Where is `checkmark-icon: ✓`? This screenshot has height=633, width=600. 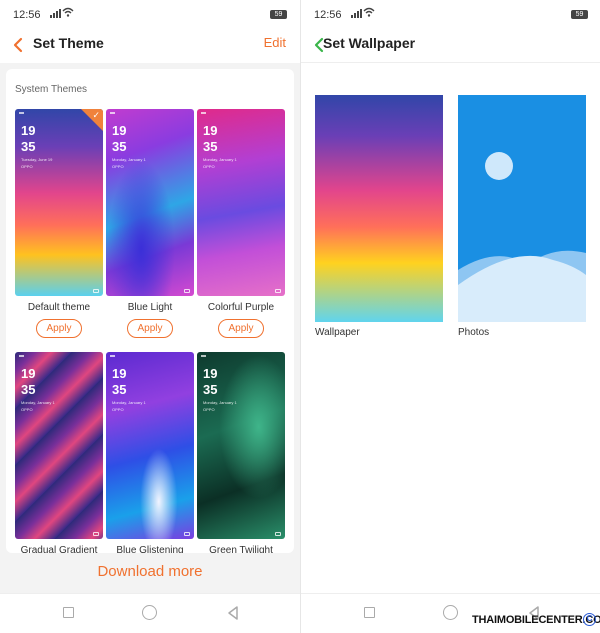 checkmark-icon: ✓ is located at coordinates (96, 115).